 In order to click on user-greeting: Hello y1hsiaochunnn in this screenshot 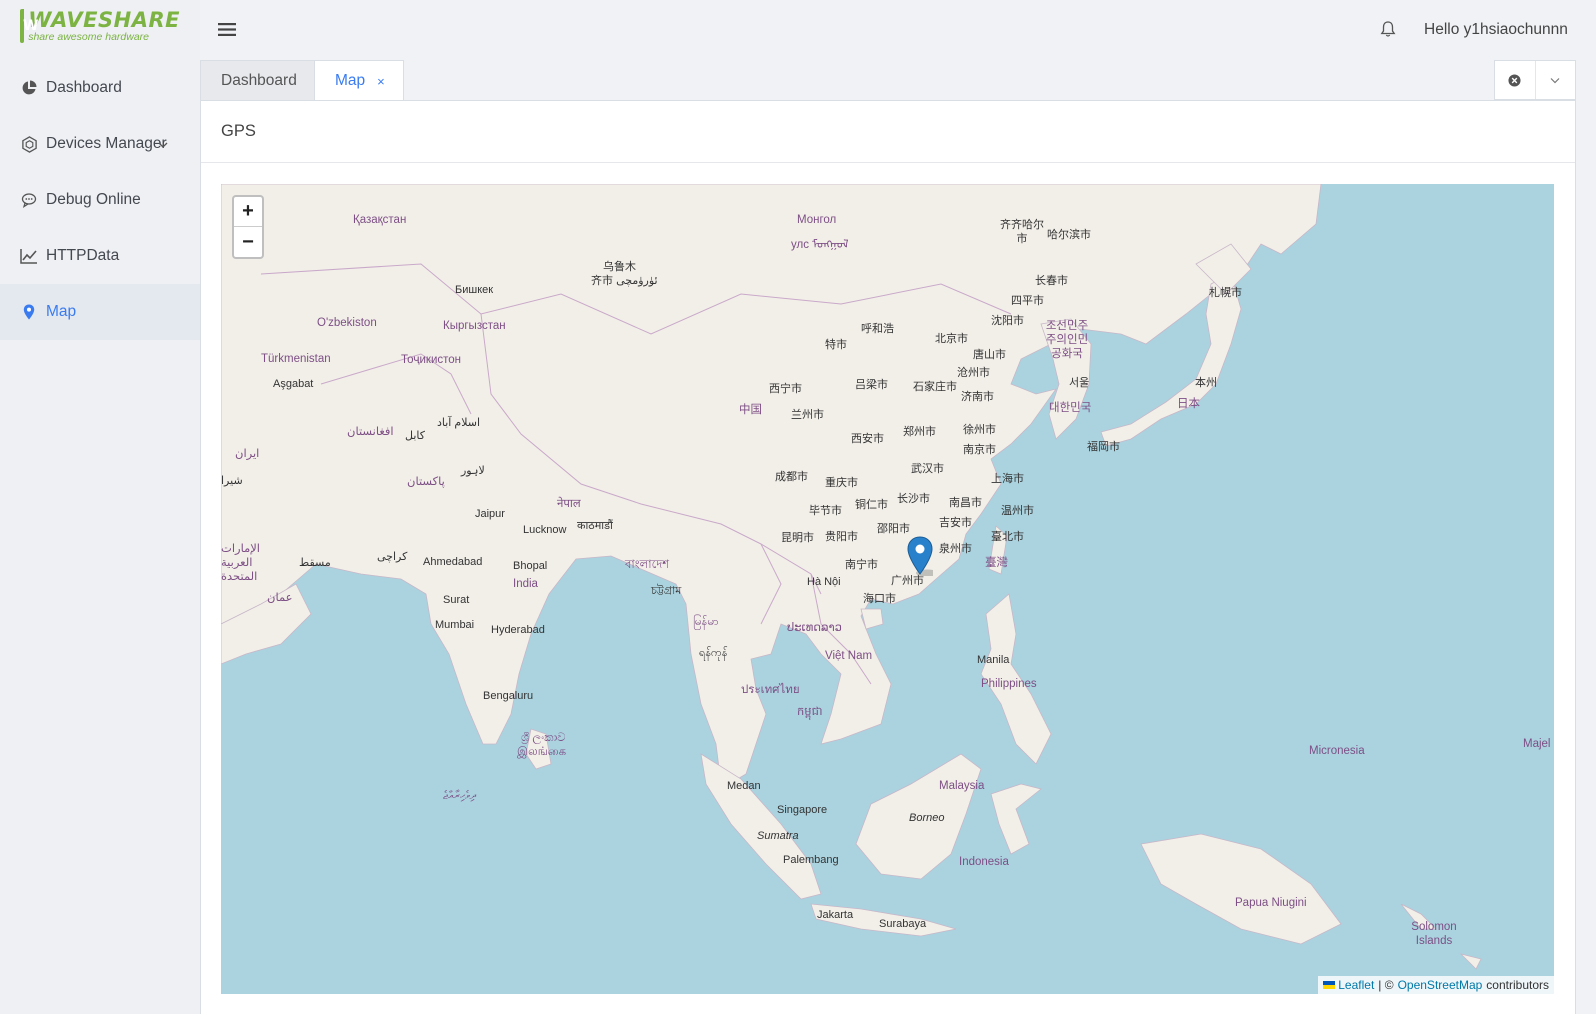, I will do `click(1496, 30)`.